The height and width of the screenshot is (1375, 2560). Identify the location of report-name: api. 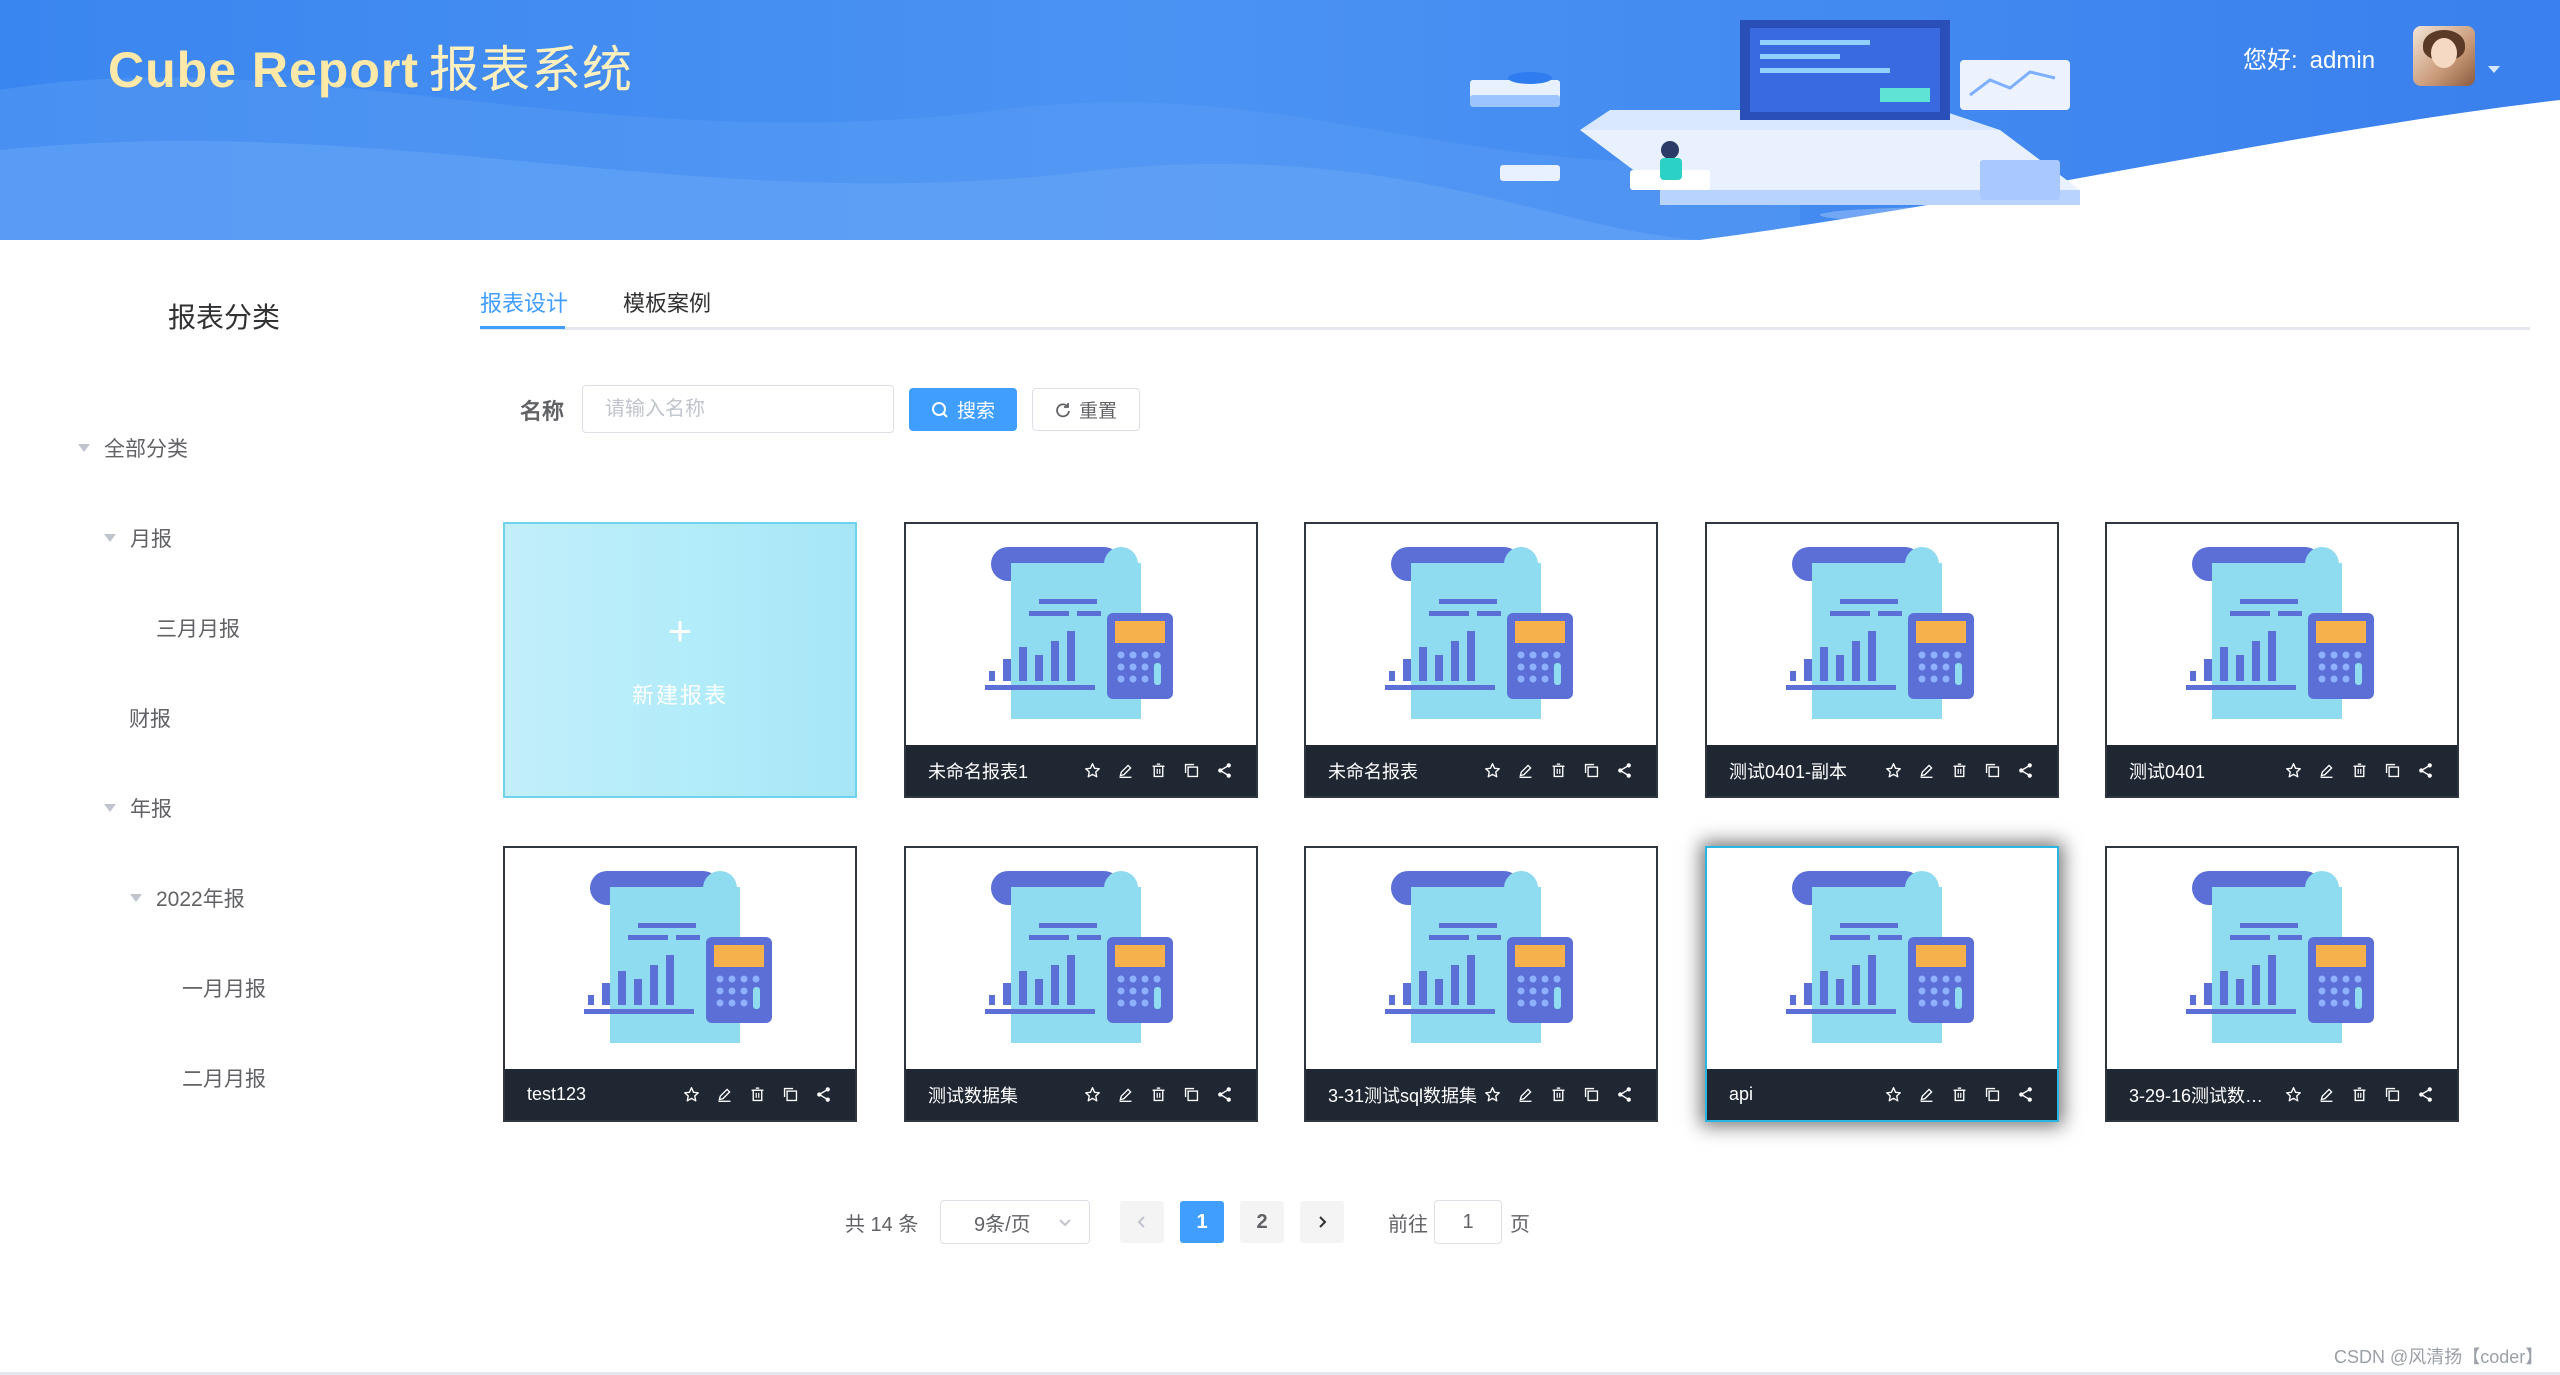
(1741, 1094).